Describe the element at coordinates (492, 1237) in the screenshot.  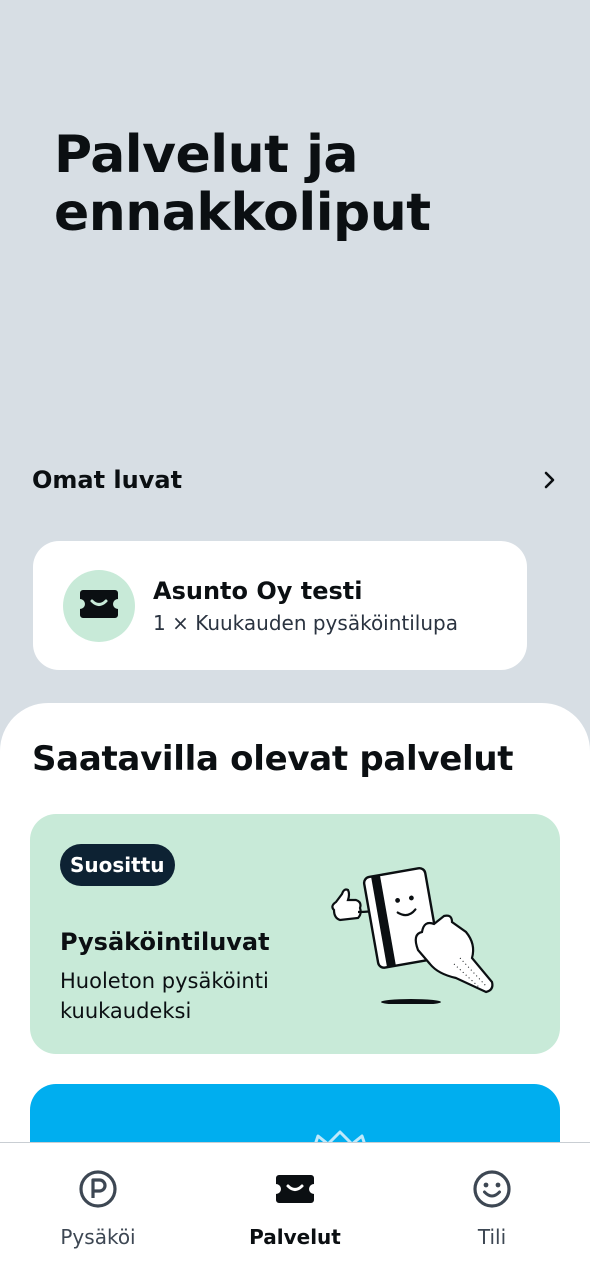
I see `nav-label: Tili` at that location.